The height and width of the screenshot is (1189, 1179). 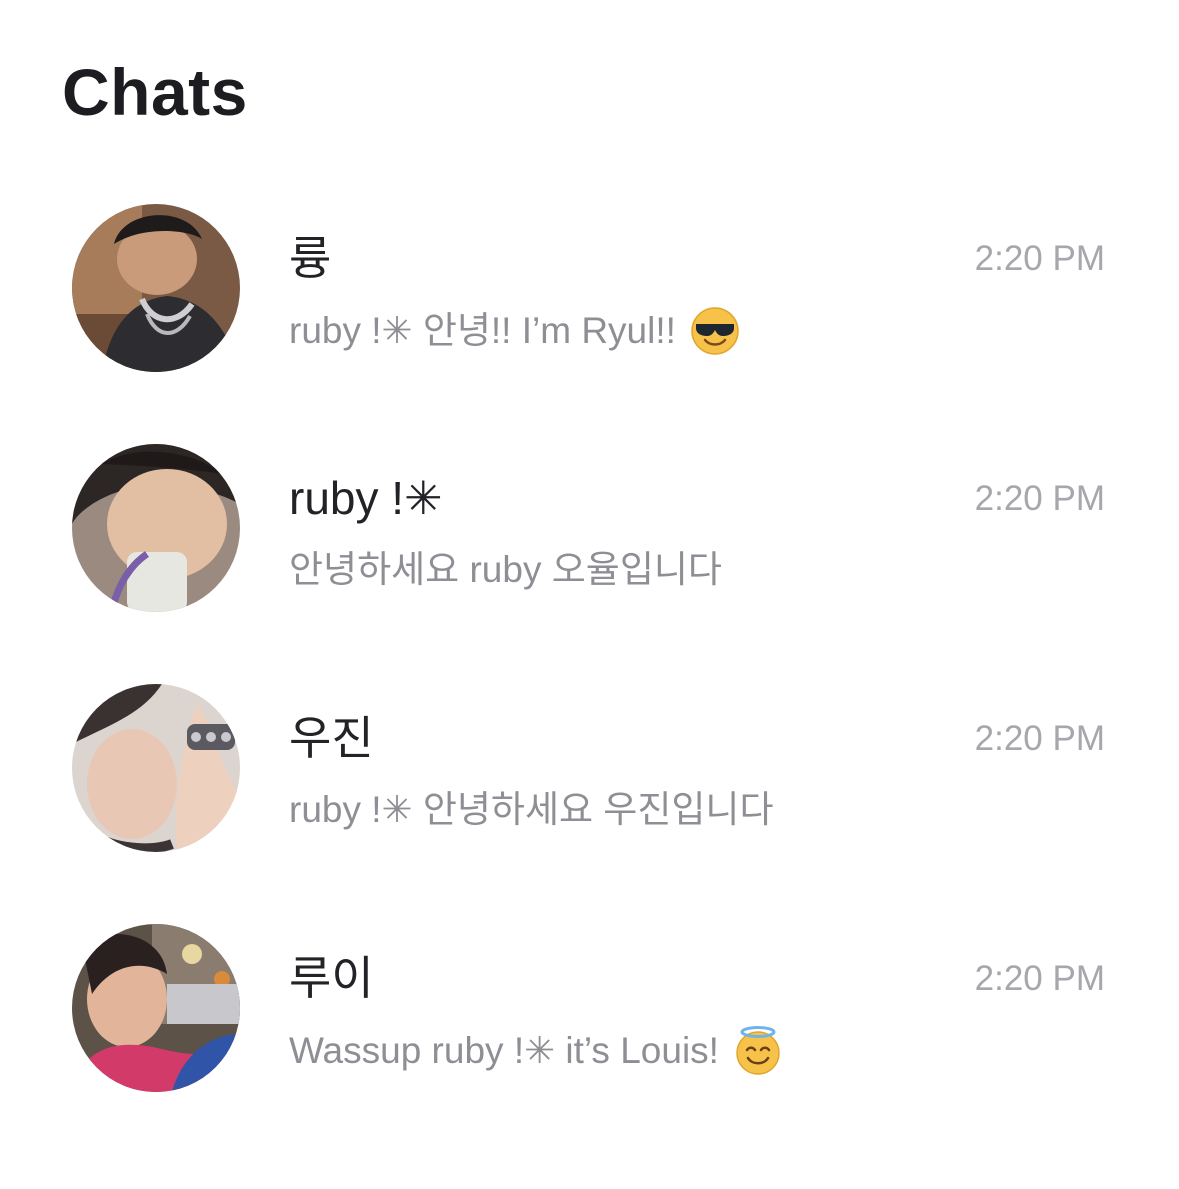 I want to click on page-title: Chats, so click(x=155, y=92).